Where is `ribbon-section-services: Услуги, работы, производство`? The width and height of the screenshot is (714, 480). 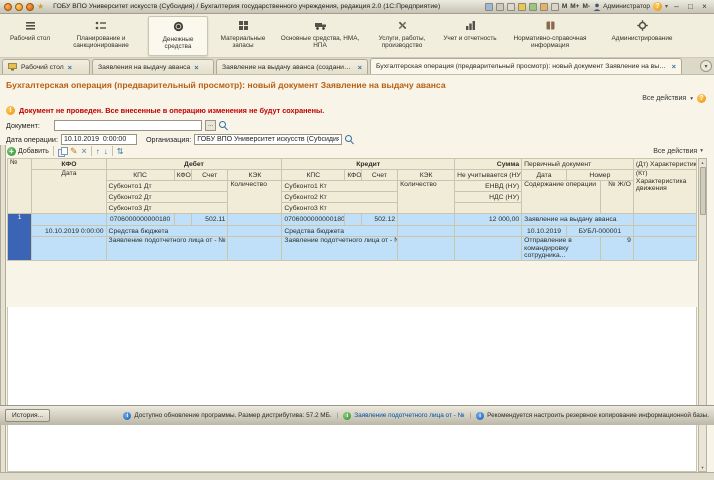 ribbon-section-services: Услуги, работы, производство is located at coordinates (402, 36).